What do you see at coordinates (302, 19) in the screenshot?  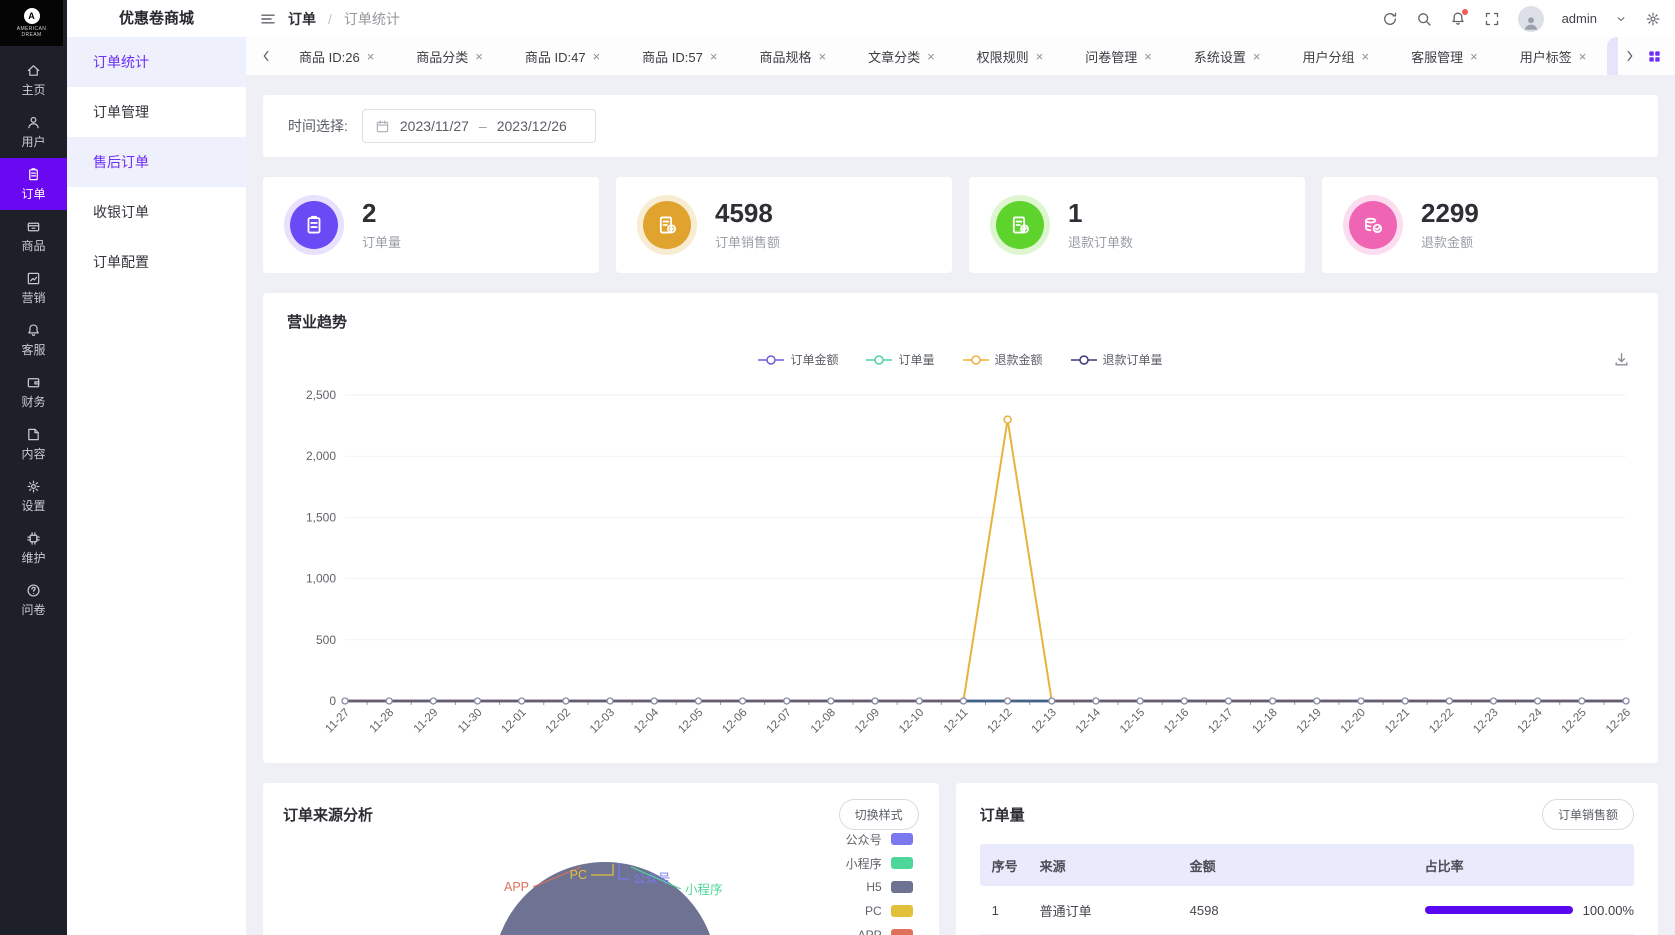 I see `breadcrumb-section: 订单` at bounding box center [302, 19].